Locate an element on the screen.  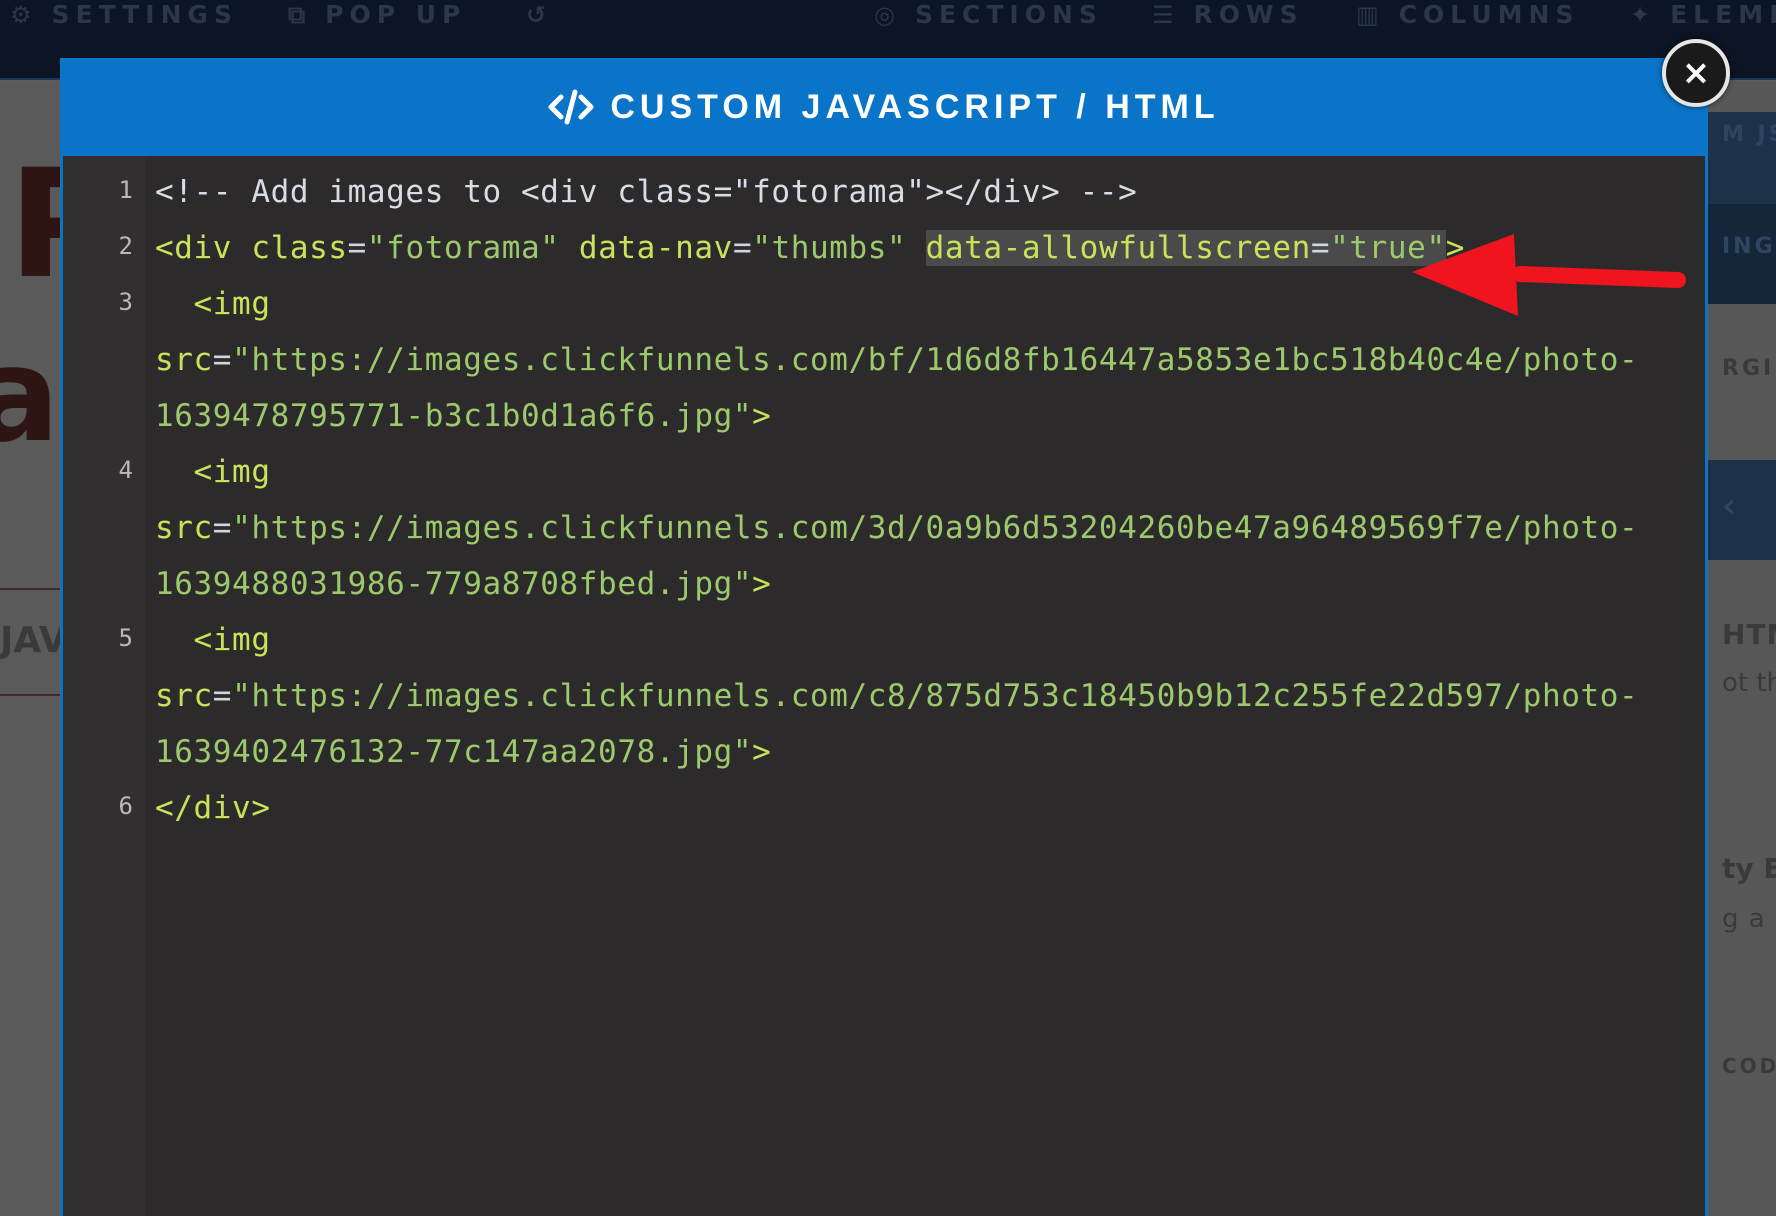
code-line-5: <img is located at coordinates (213, 640).